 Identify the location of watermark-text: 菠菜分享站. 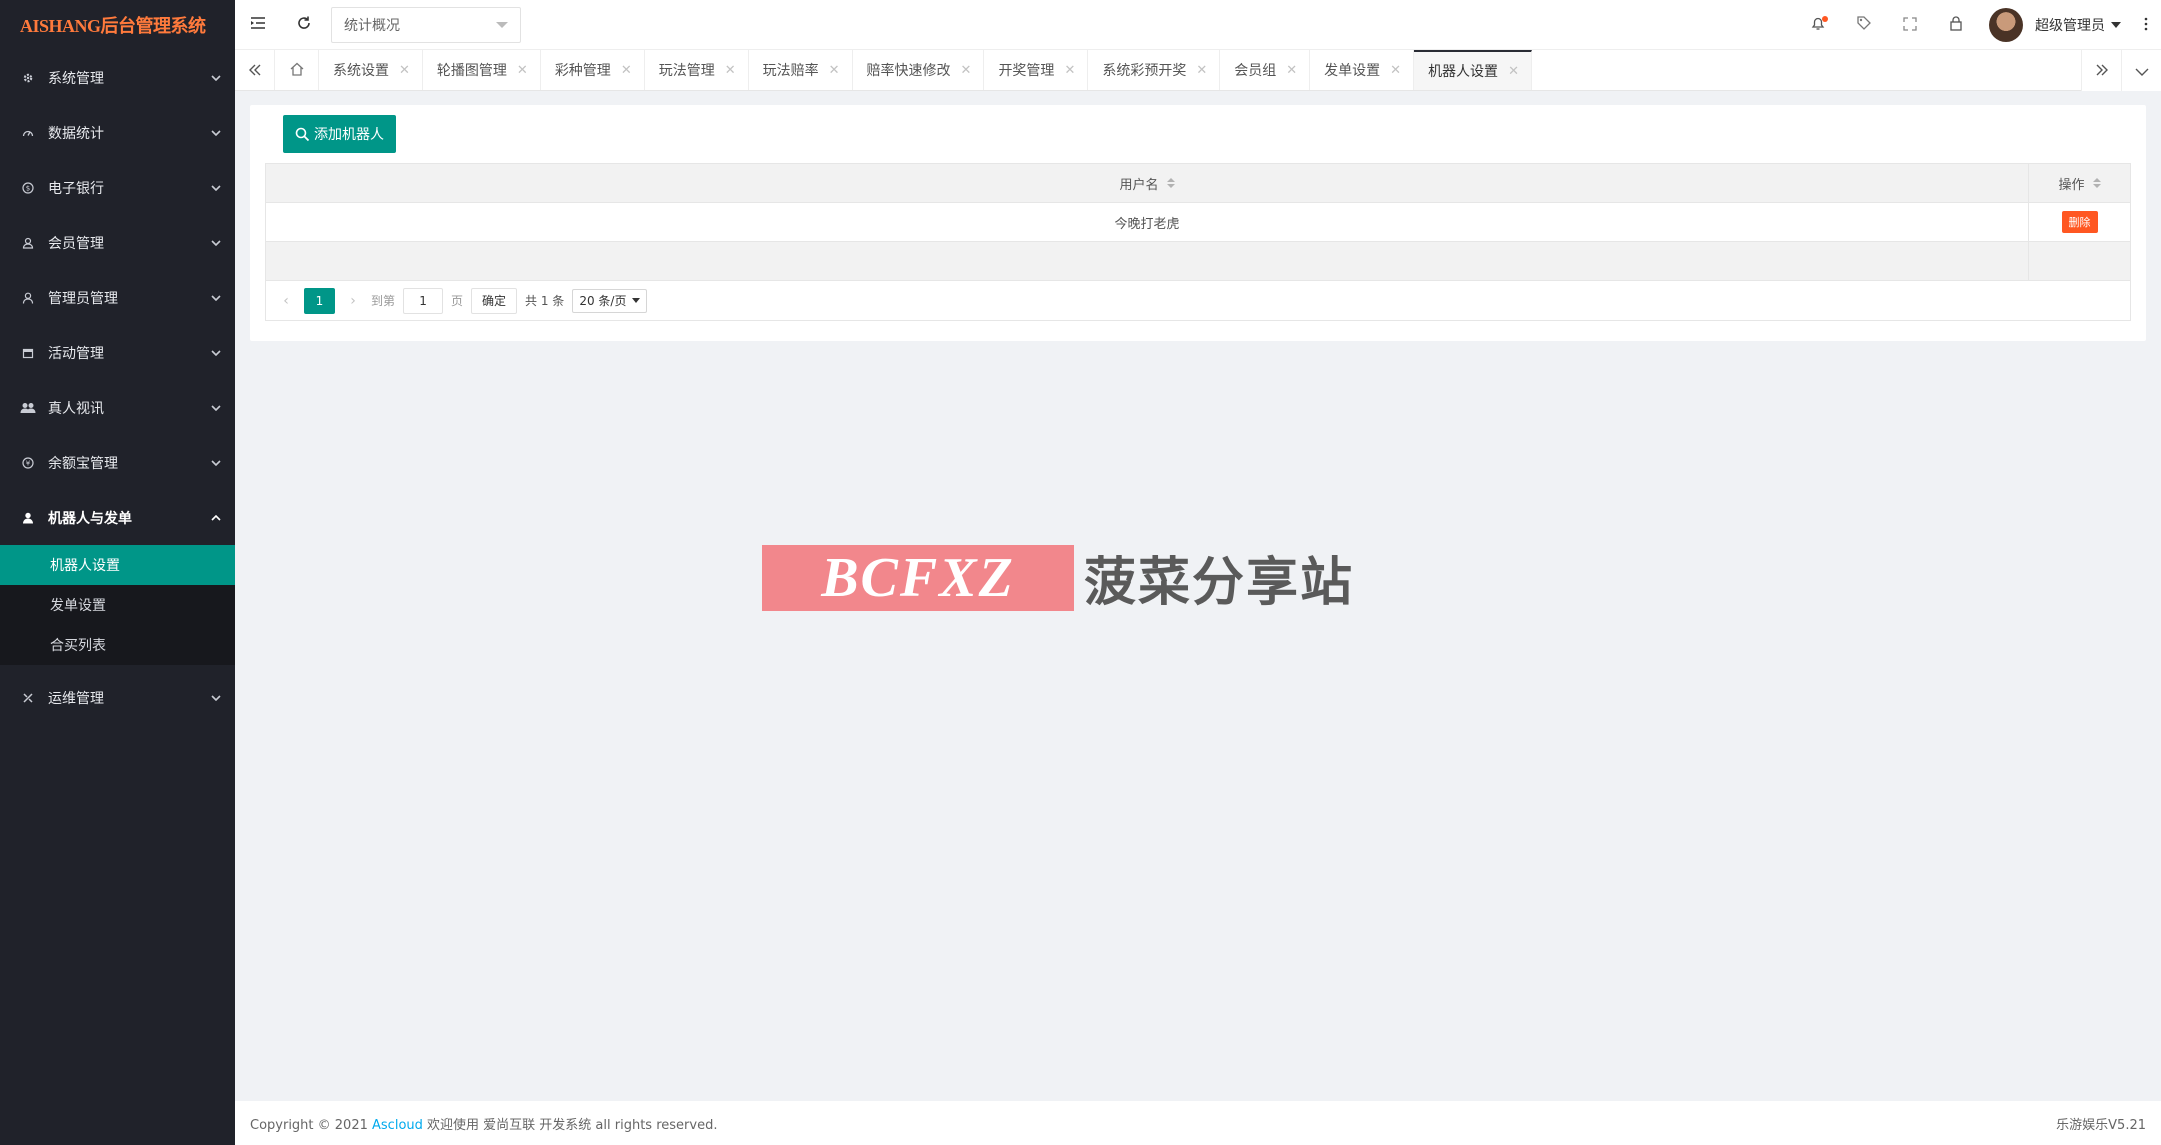
(1219, 583).